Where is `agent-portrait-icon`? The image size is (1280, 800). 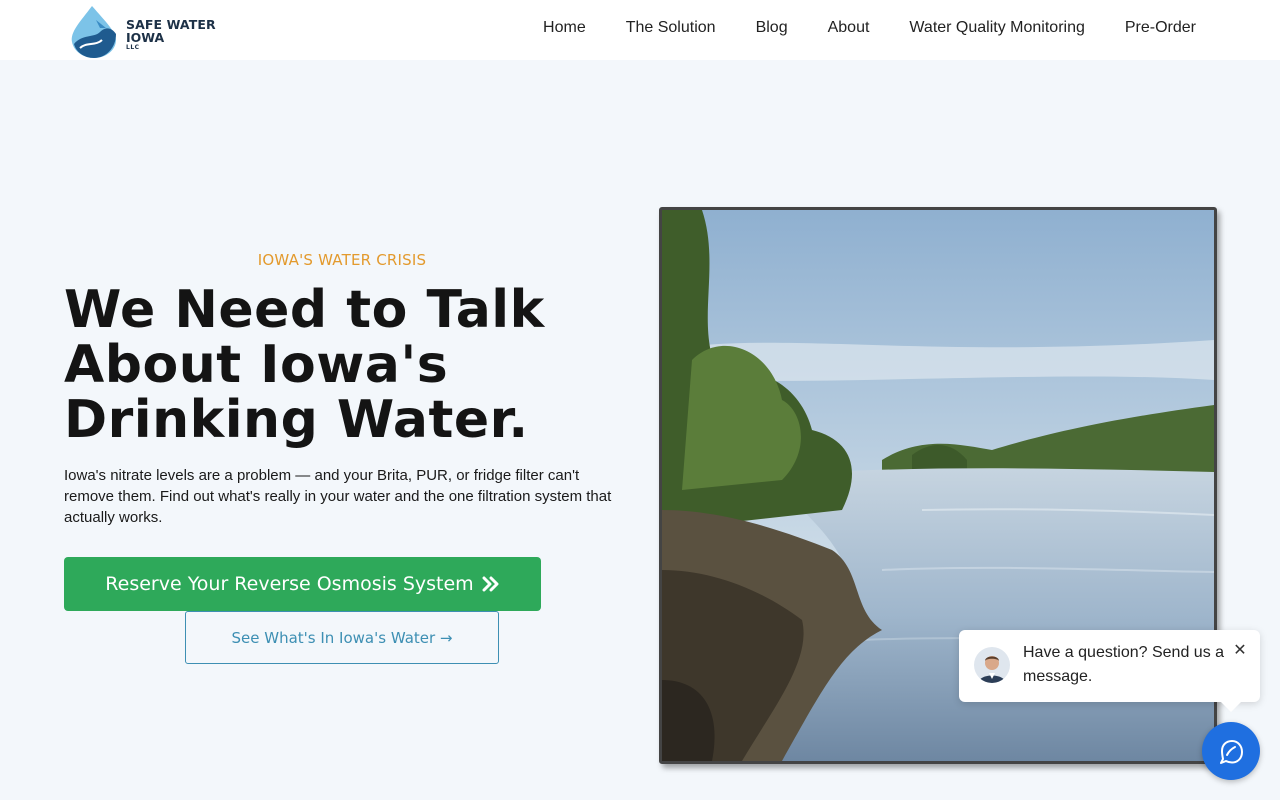 agent-portrait-icon is located at coordinates (992, 665).